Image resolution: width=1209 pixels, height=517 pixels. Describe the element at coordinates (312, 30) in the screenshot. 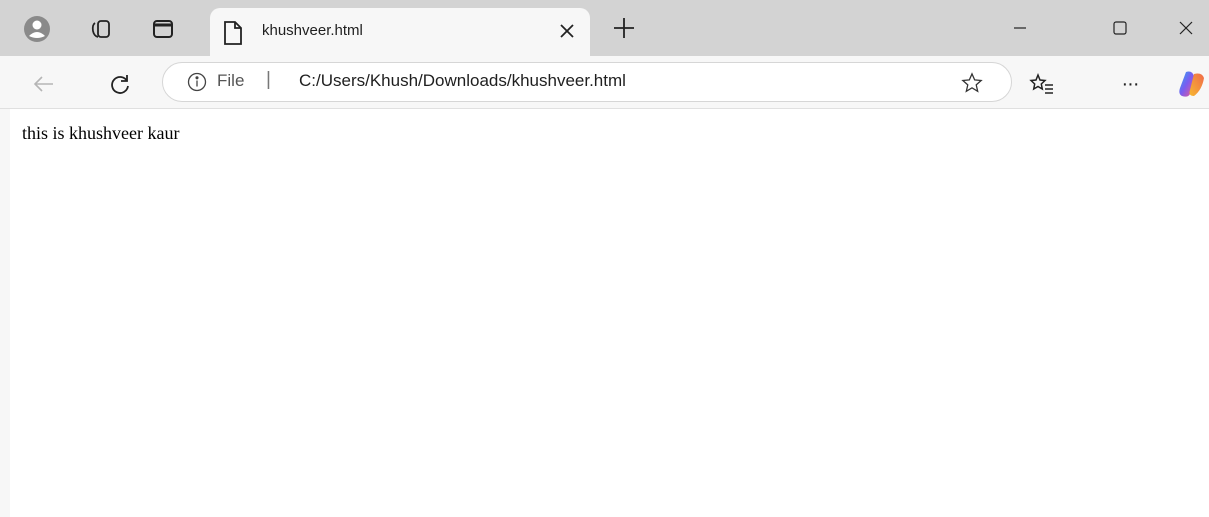

I see `tab-title: khushveer.html` at that location.